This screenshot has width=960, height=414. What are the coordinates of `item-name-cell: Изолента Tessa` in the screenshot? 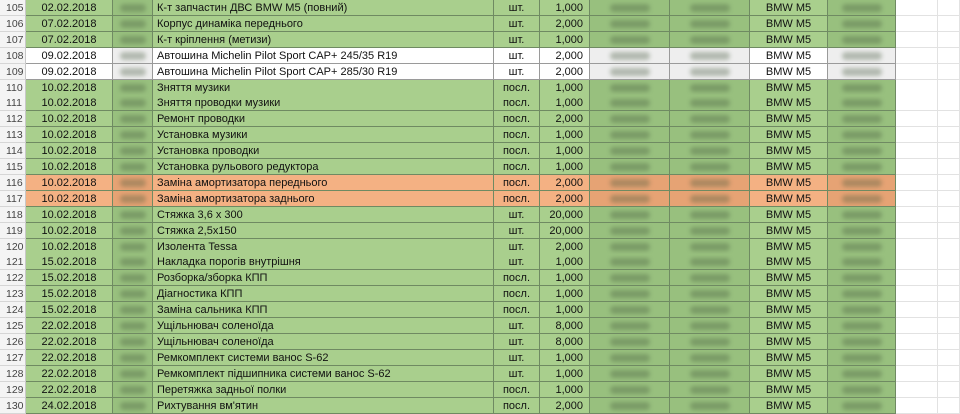 It's located at (323, 246).